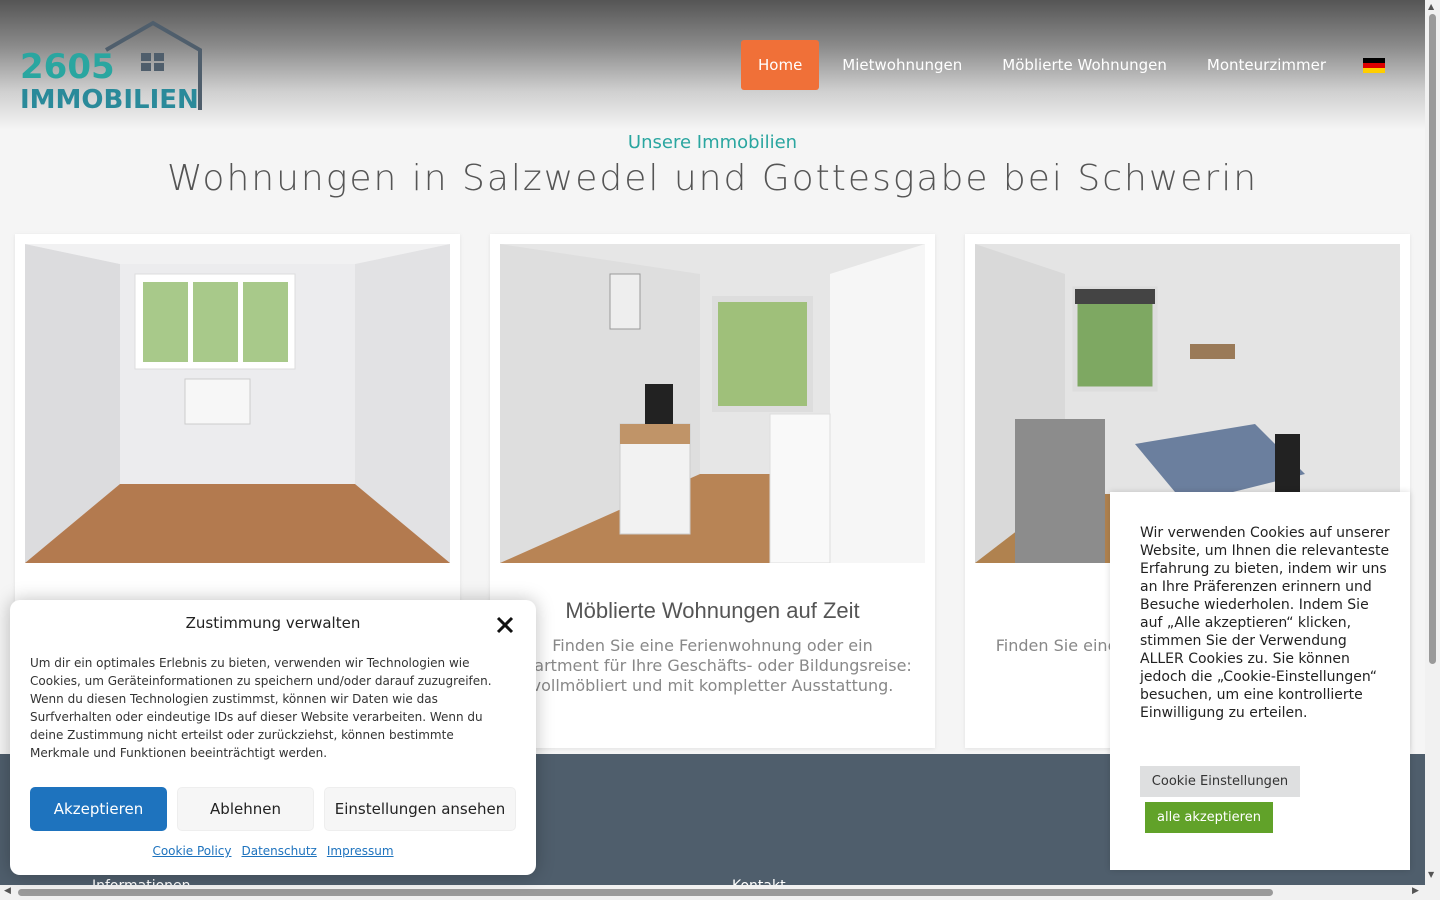 This screenshot has height=900, width=1440. Describe the element at coordinates (237, 403) in the screenshot. I see `empty-room-photo` at that location.